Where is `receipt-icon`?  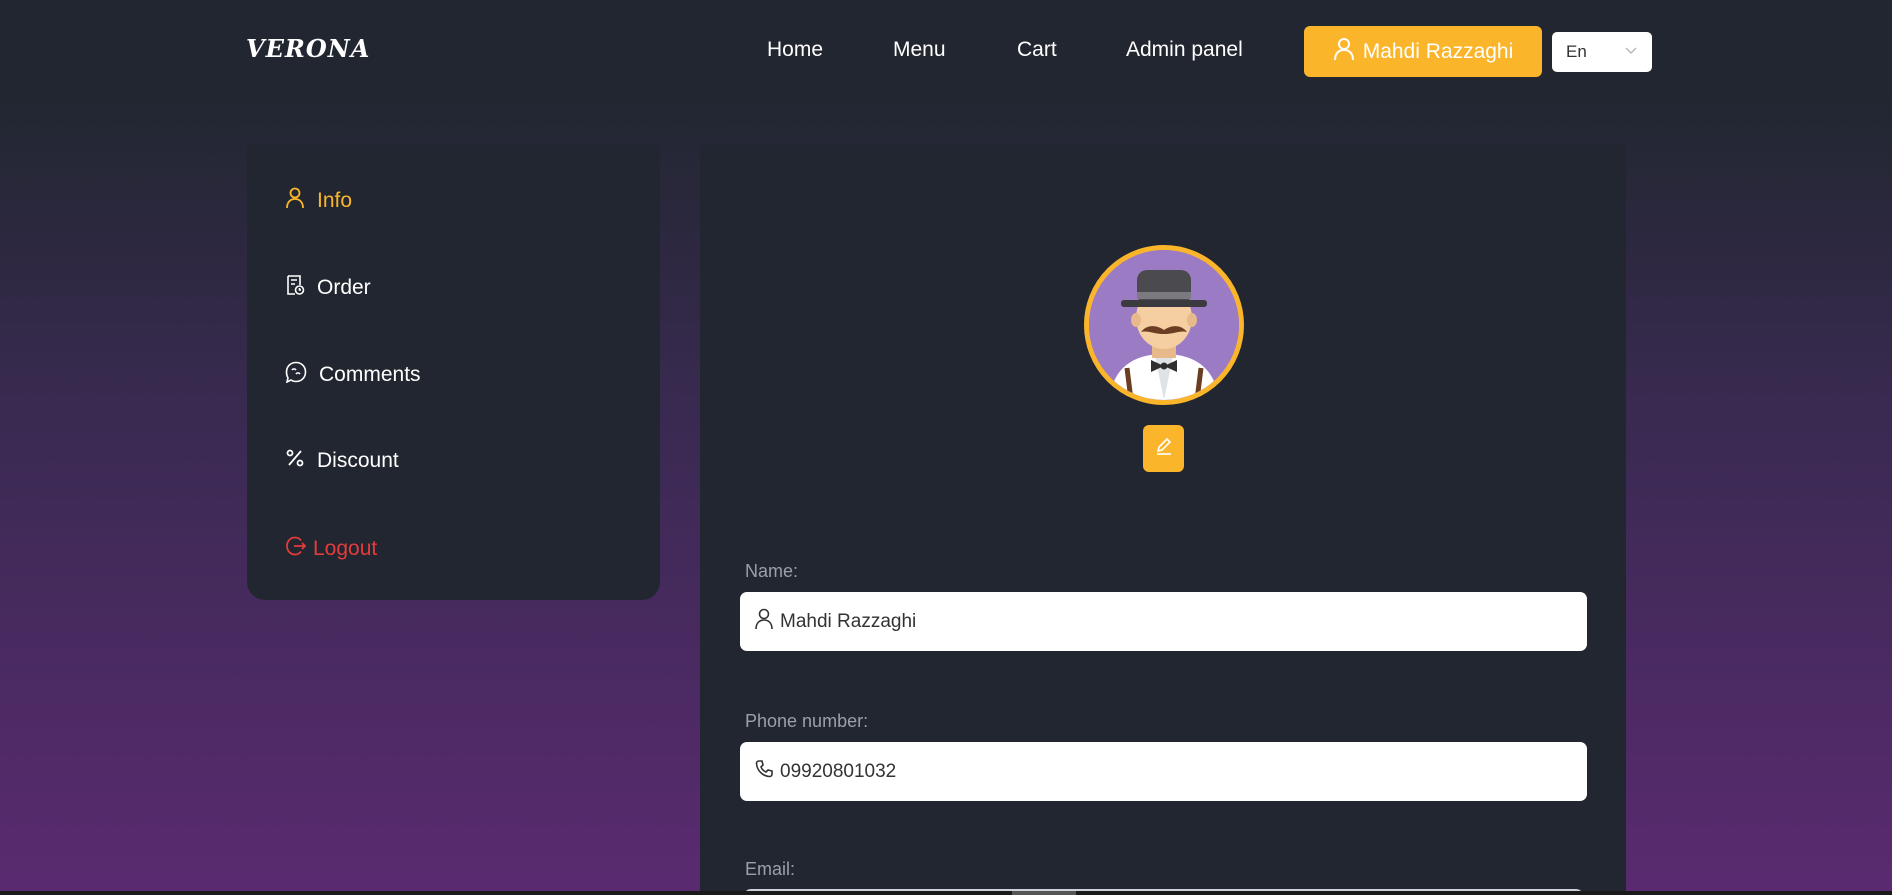 receipt-icon is located at coordinates (295, 288).